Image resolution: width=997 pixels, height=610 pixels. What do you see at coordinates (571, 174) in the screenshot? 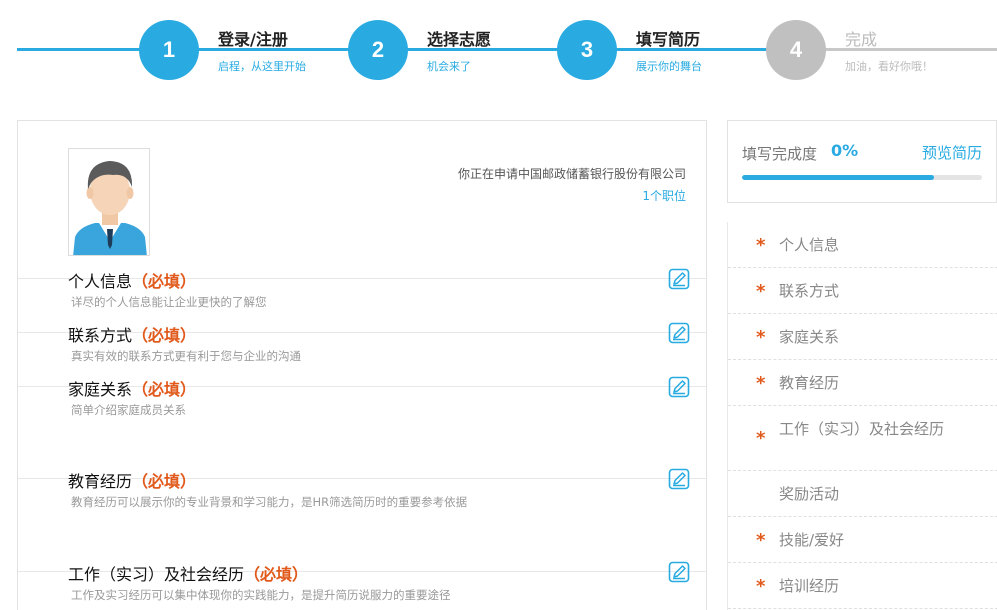
I see `applying-company-text: 你正在申请中国邮政储蓄银行股份有限公司` at bounding box center [571, 174].